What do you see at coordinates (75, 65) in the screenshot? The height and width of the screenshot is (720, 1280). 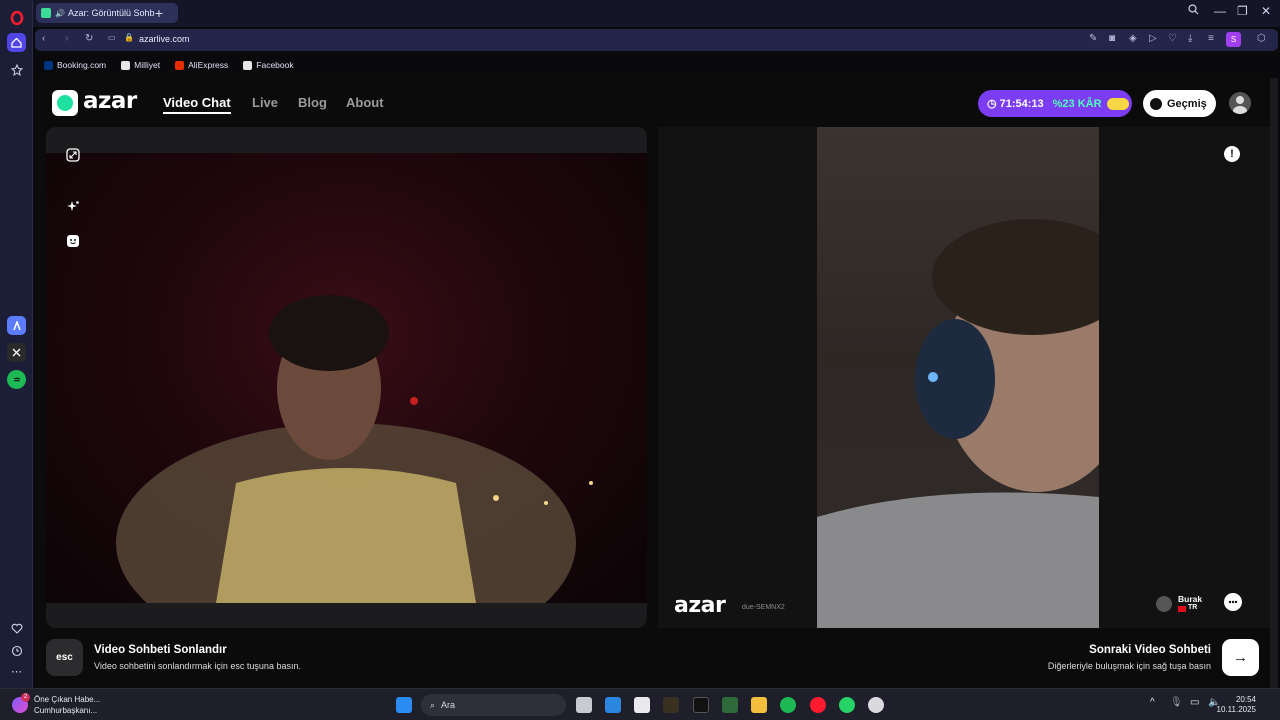 I see `bookmark-booking: Booking.com` at bounding box center [75, 65].